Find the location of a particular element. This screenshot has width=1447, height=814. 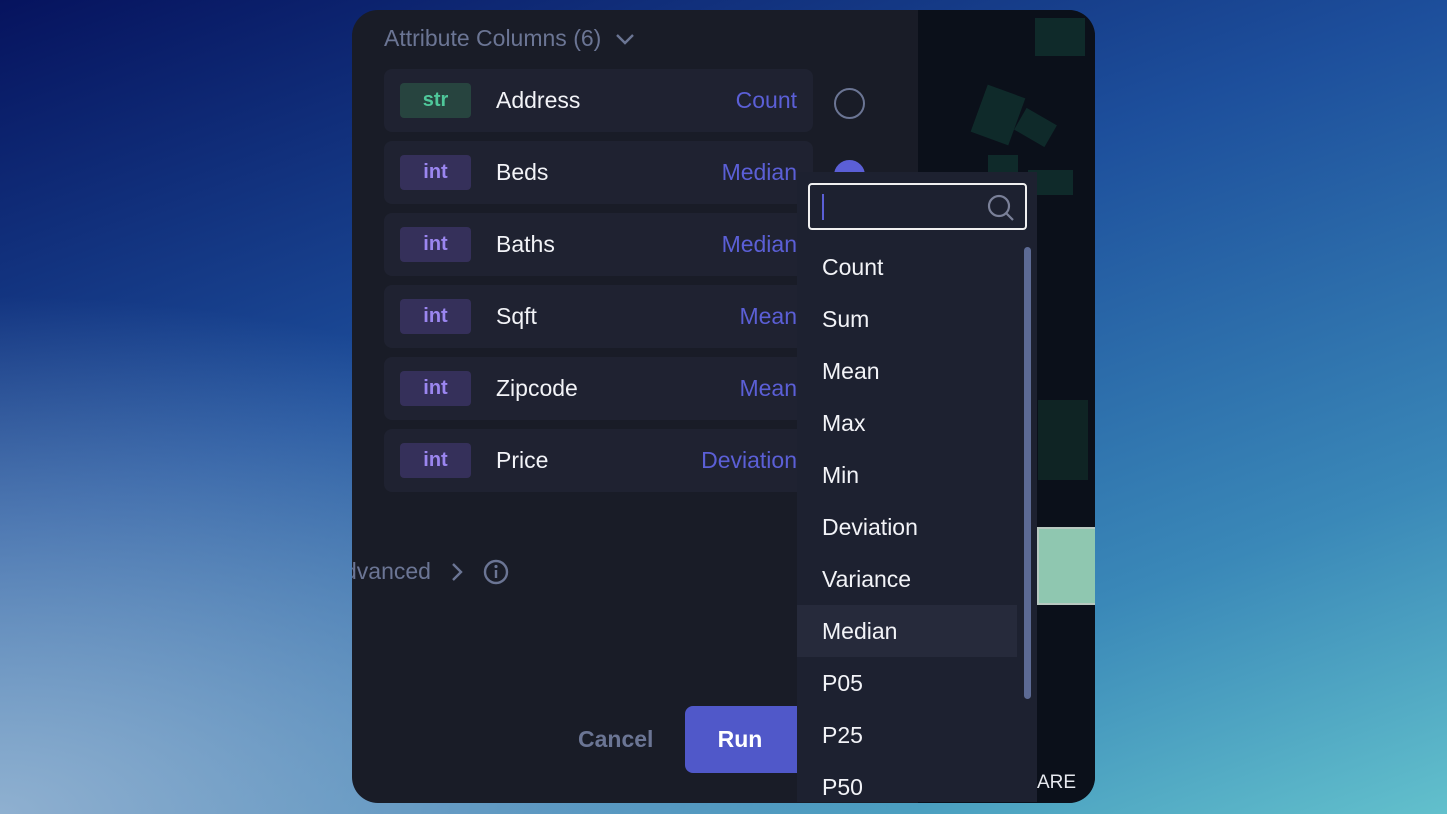

option-variance: Variance is located at coordinates (907, 579).